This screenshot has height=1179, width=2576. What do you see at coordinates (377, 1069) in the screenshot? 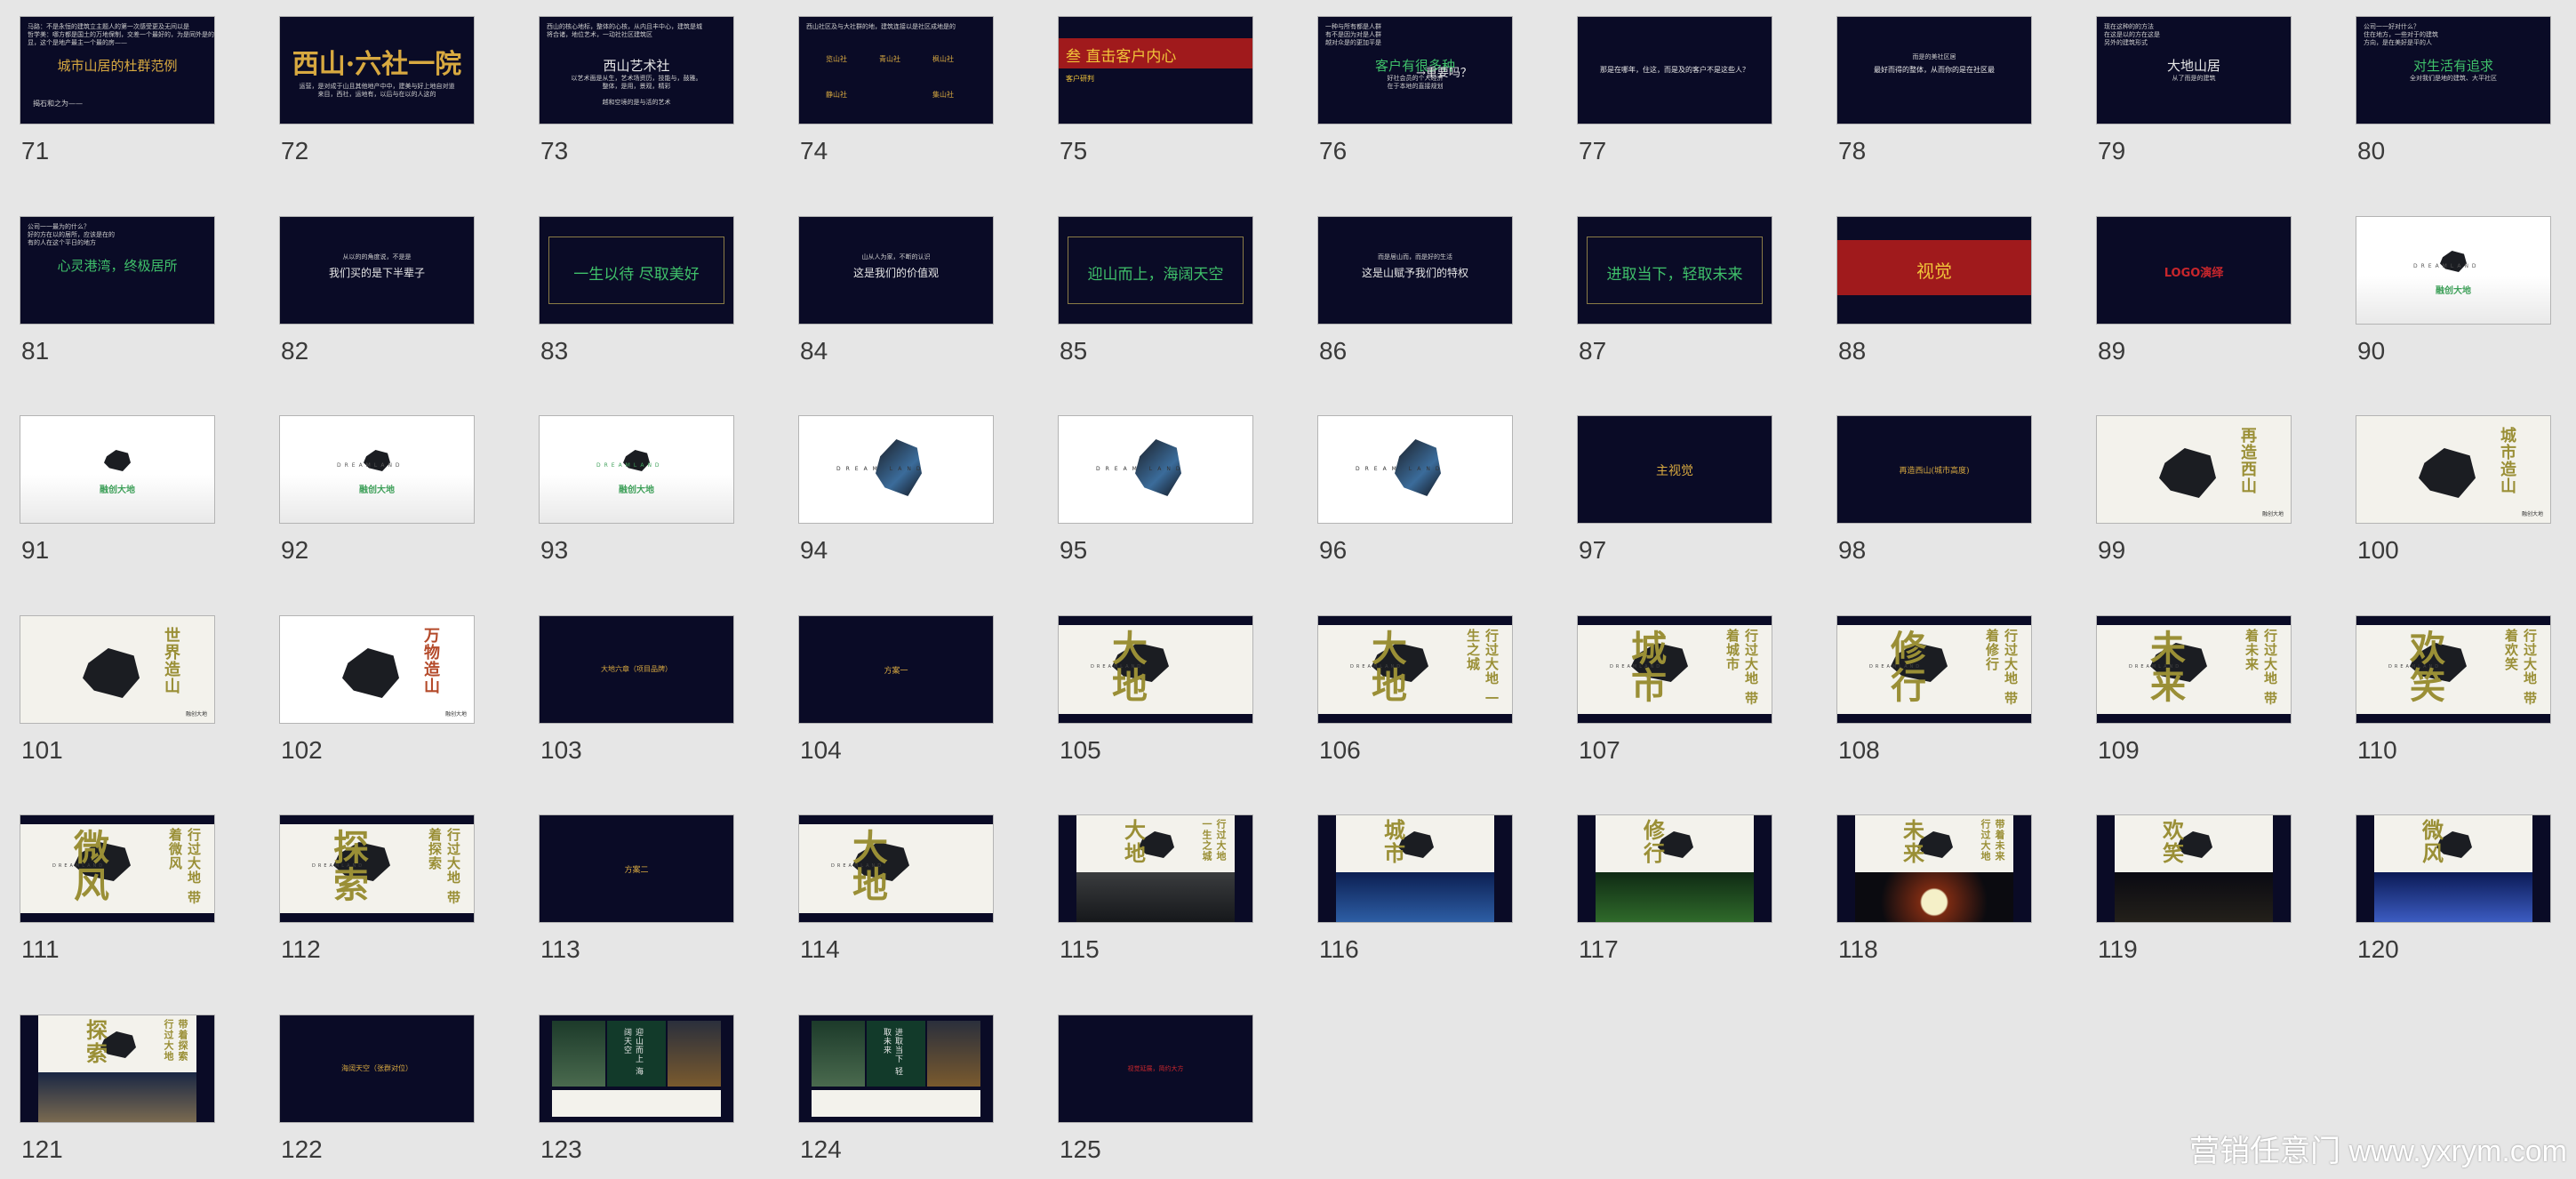
I see `slide-preview: 海阔天空（张群对位）` at bounding box center [377, 1069].